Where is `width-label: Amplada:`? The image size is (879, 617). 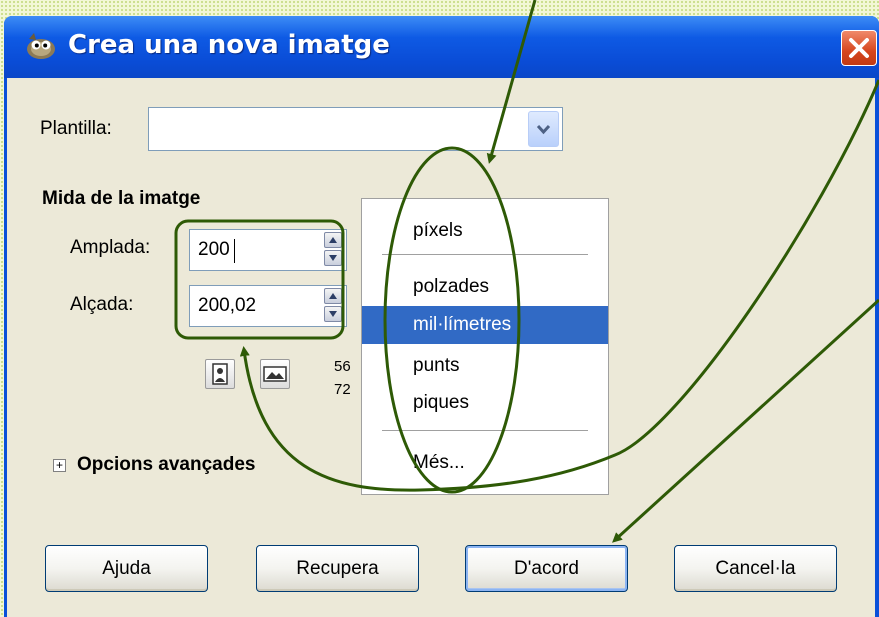
width-label: Amplada: is located at coordinates (110, 247).